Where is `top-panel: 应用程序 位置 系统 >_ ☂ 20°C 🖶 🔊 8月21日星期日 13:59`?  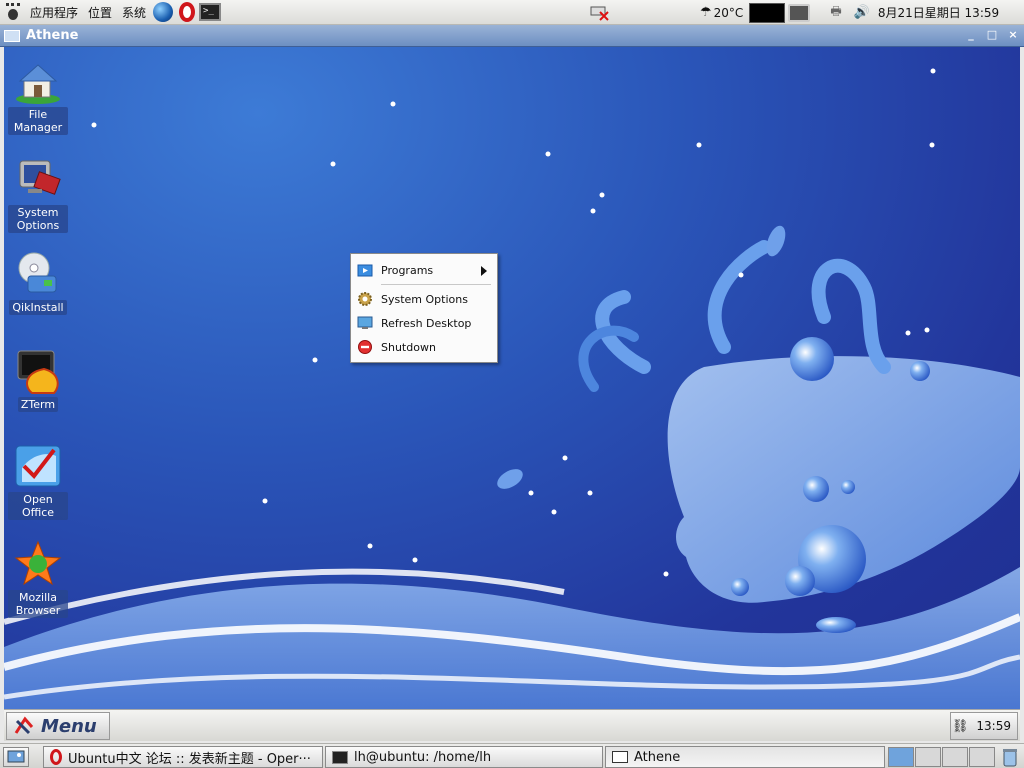
top-panel: 应用程序 位置 系统 >_ ☂ 20°C 🖶 🔊 8月21日星期日 13:59 is located at coordinates (512, 12).